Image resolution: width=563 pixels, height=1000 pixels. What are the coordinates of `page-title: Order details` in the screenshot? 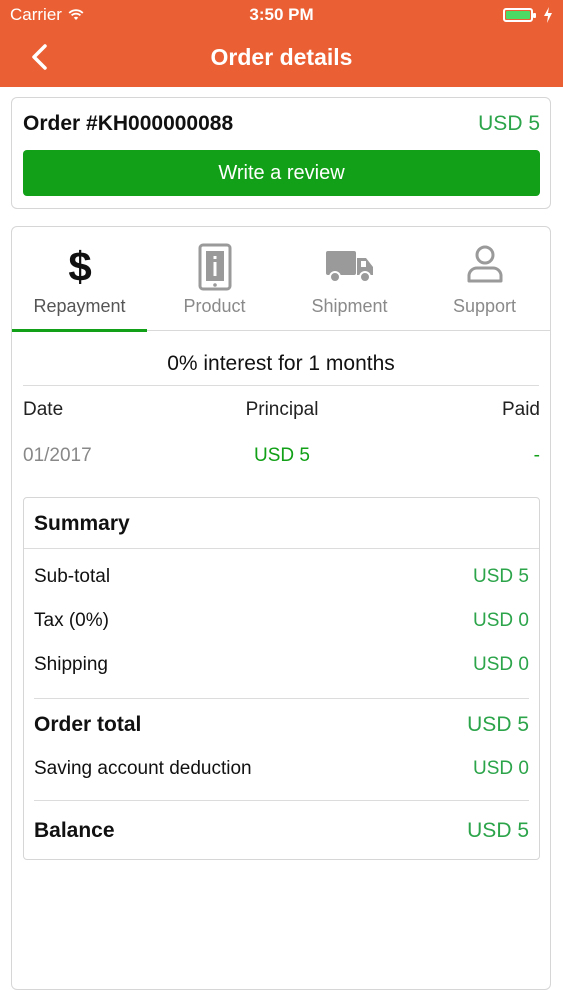 It's located at (281, 57).